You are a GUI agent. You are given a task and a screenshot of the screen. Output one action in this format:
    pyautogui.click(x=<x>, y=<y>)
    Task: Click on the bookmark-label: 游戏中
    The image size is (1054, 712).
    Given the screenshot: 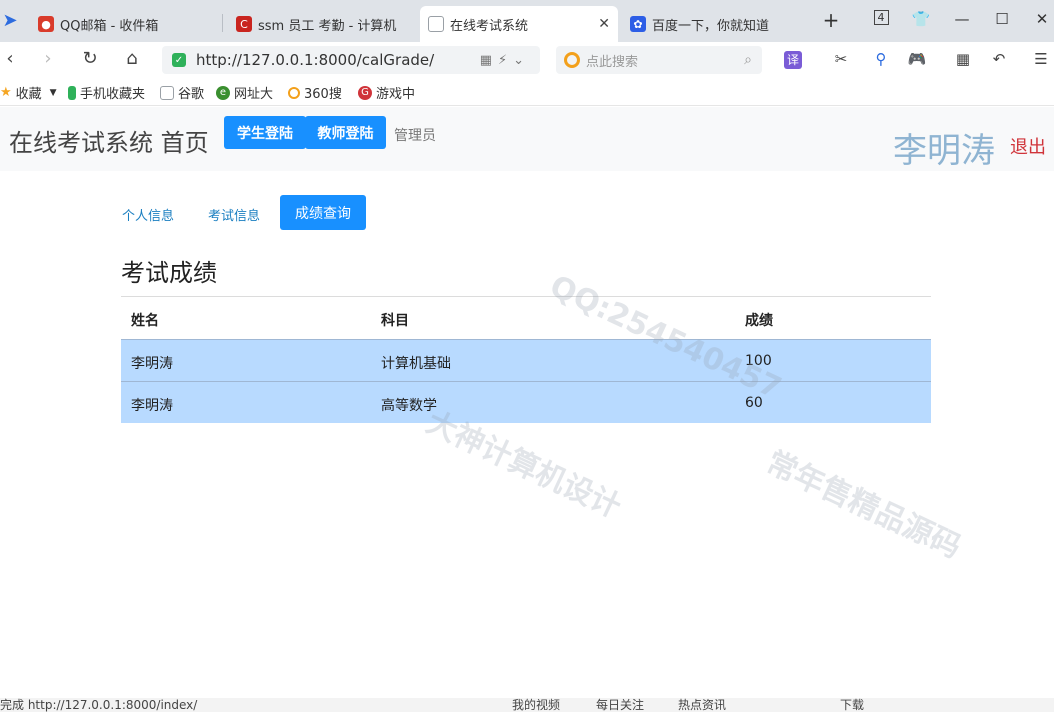 What is the action you would take?
    pyautogui.click(x=396, y=94)
    